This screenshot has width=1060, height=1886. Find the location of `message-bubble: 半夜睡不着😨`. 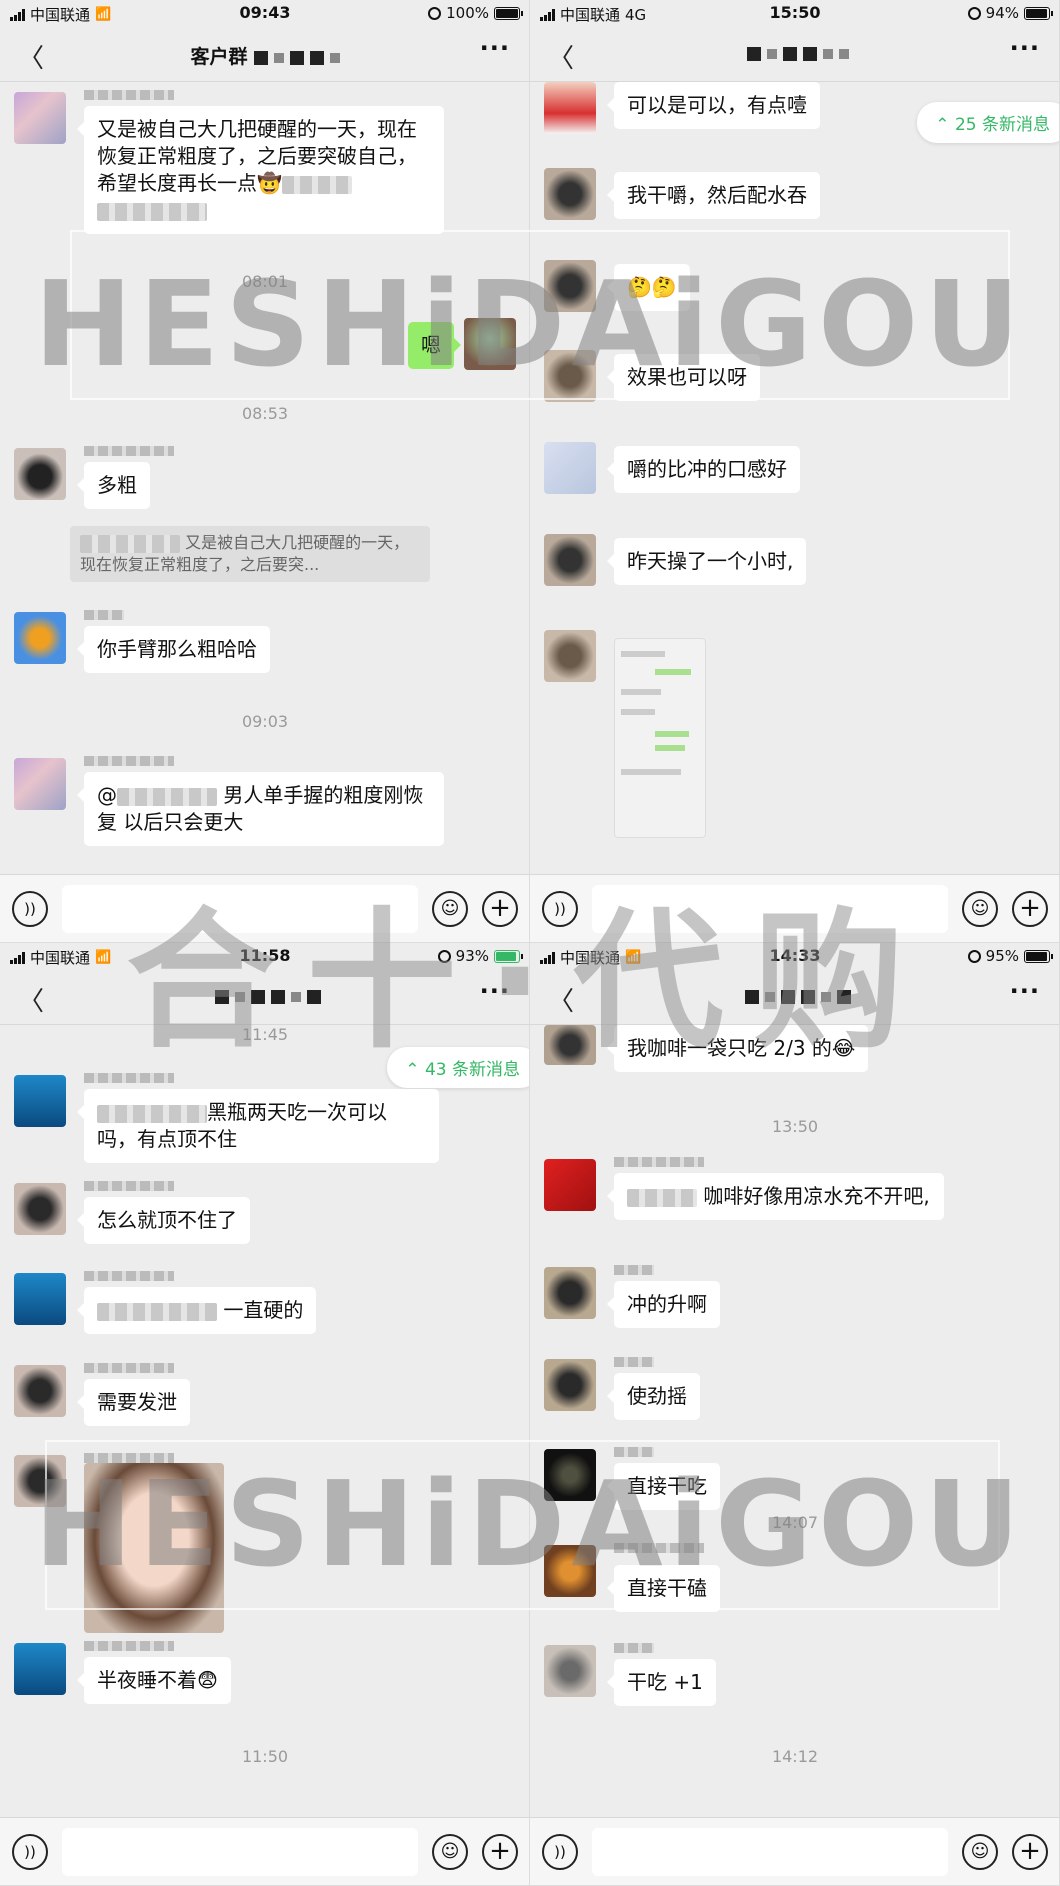

message-bubble: 半夜睡不着😨 is located at coordinates (154, 1680).